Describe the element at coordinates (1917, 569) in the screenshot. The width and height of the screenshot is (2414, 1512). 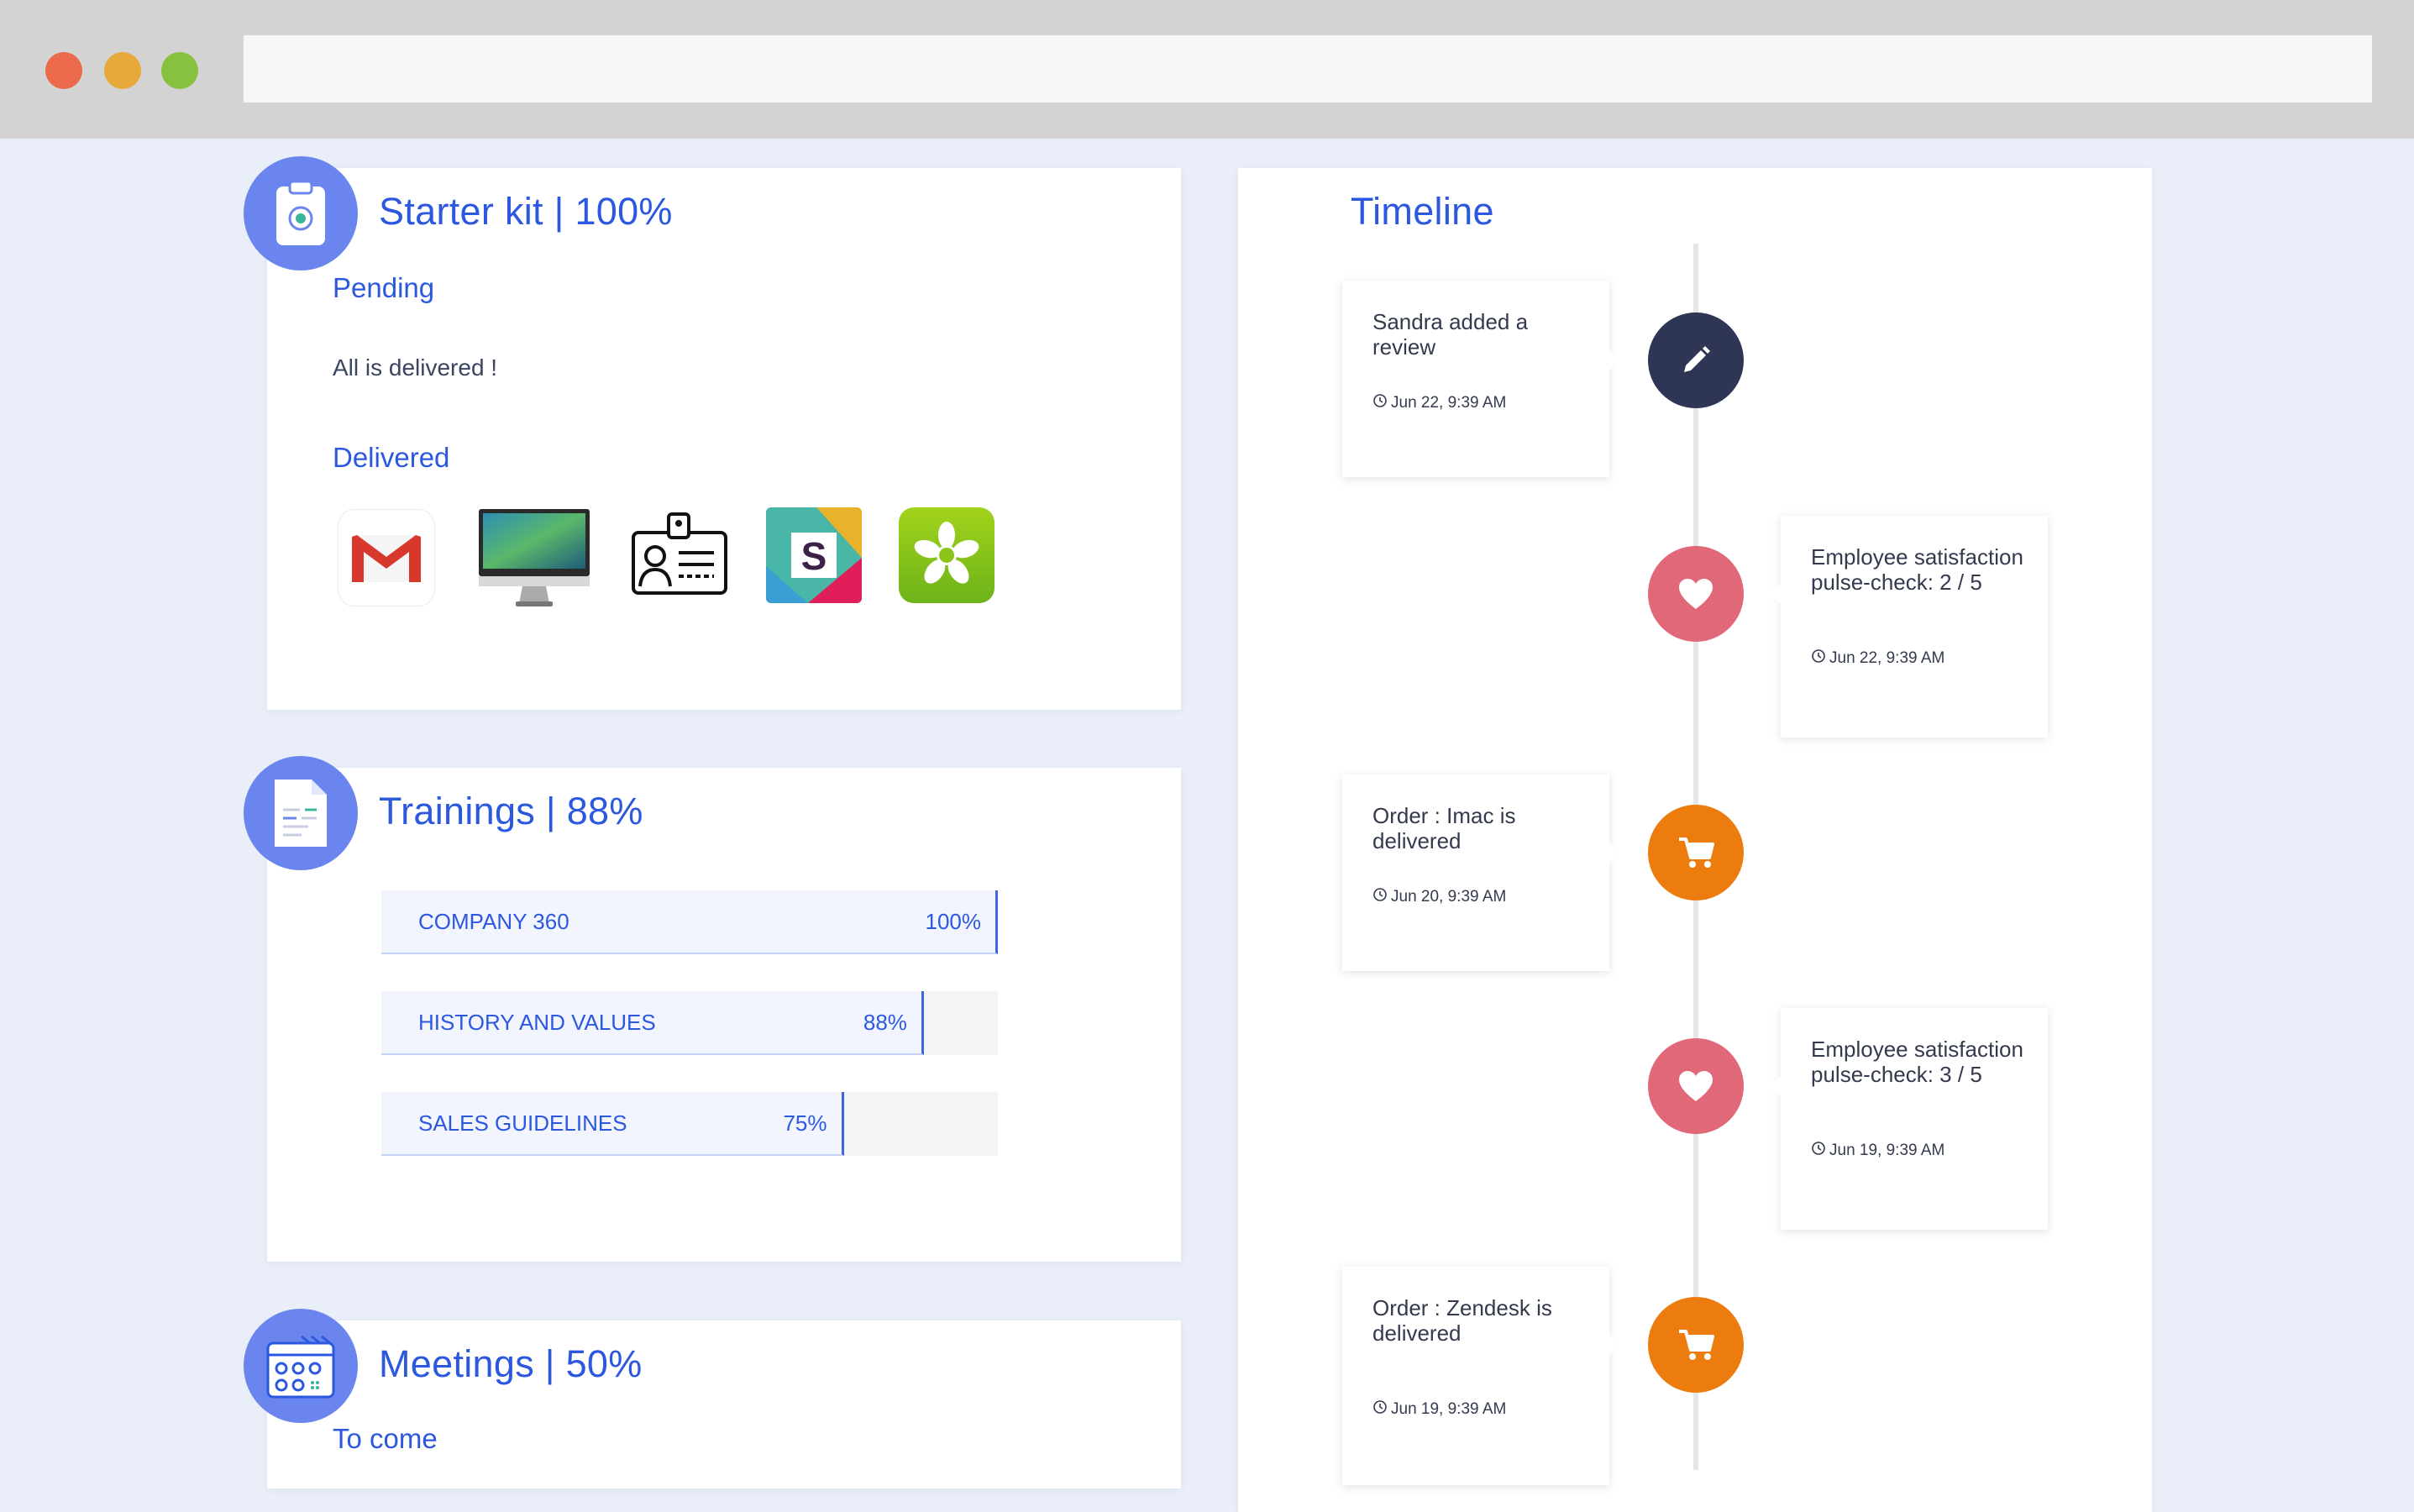
I see `timeline-event-text: Employee satisfaction pulse-check: 2 / 5` at that location.